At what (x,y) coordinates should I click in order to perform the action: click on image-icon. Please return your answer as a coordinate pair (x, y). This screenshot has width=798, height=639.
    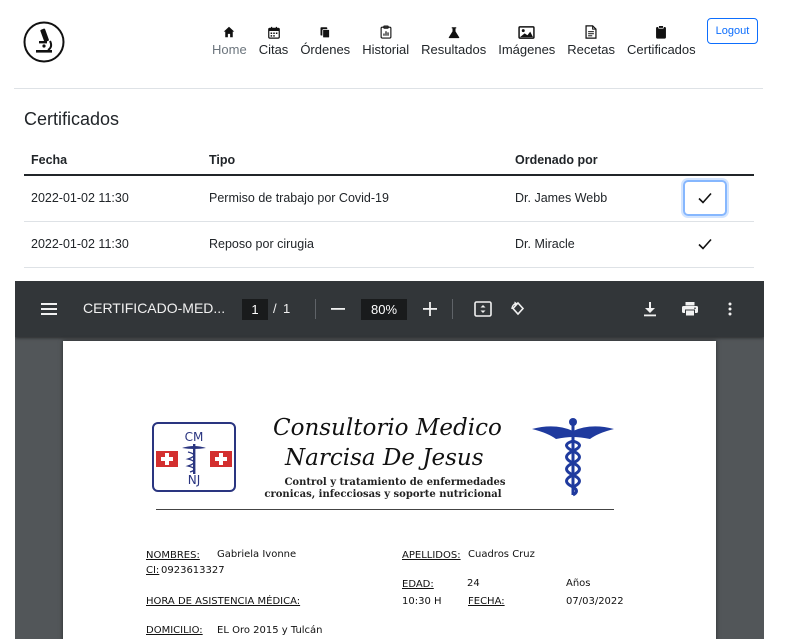
    Looking at the image, I should click on (527, 32).